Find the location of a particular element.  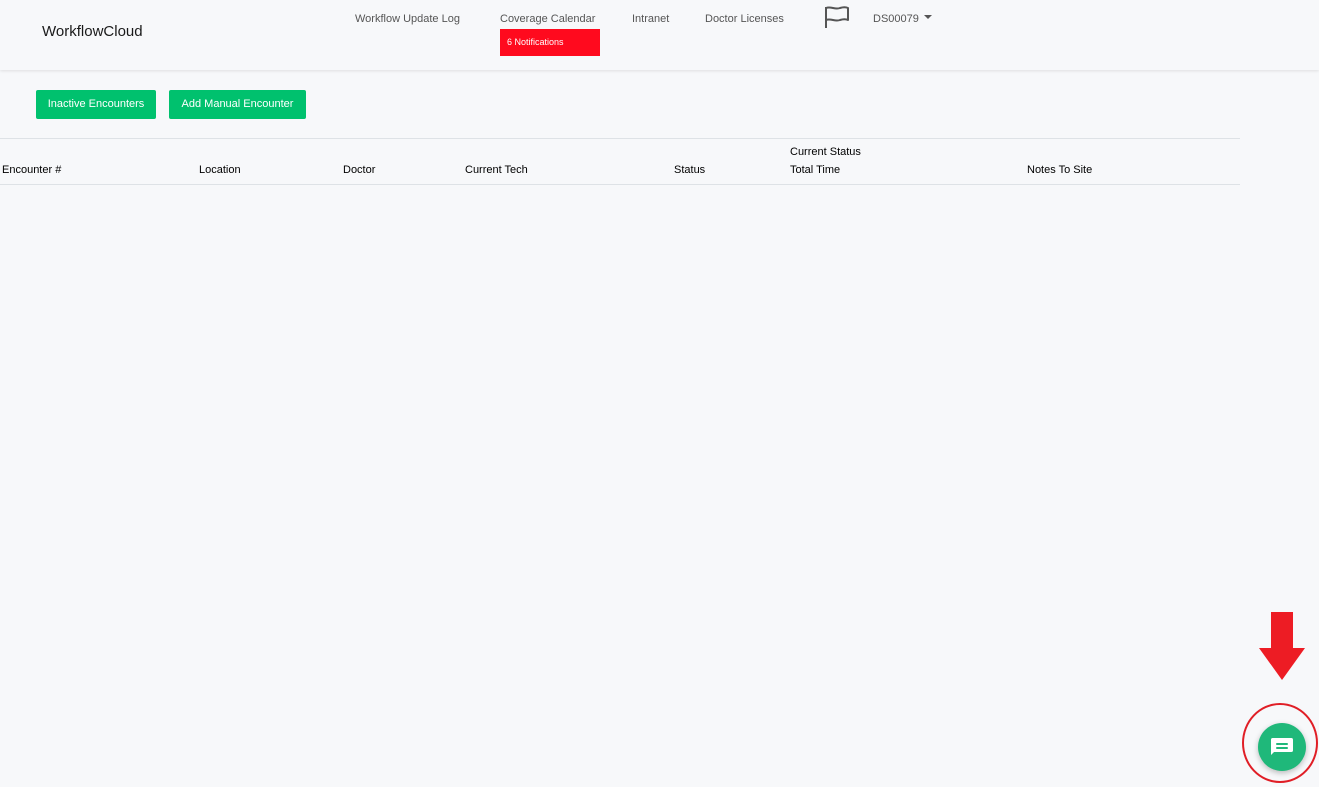

chat-launcher-button is located at coordinates (1282, 747).